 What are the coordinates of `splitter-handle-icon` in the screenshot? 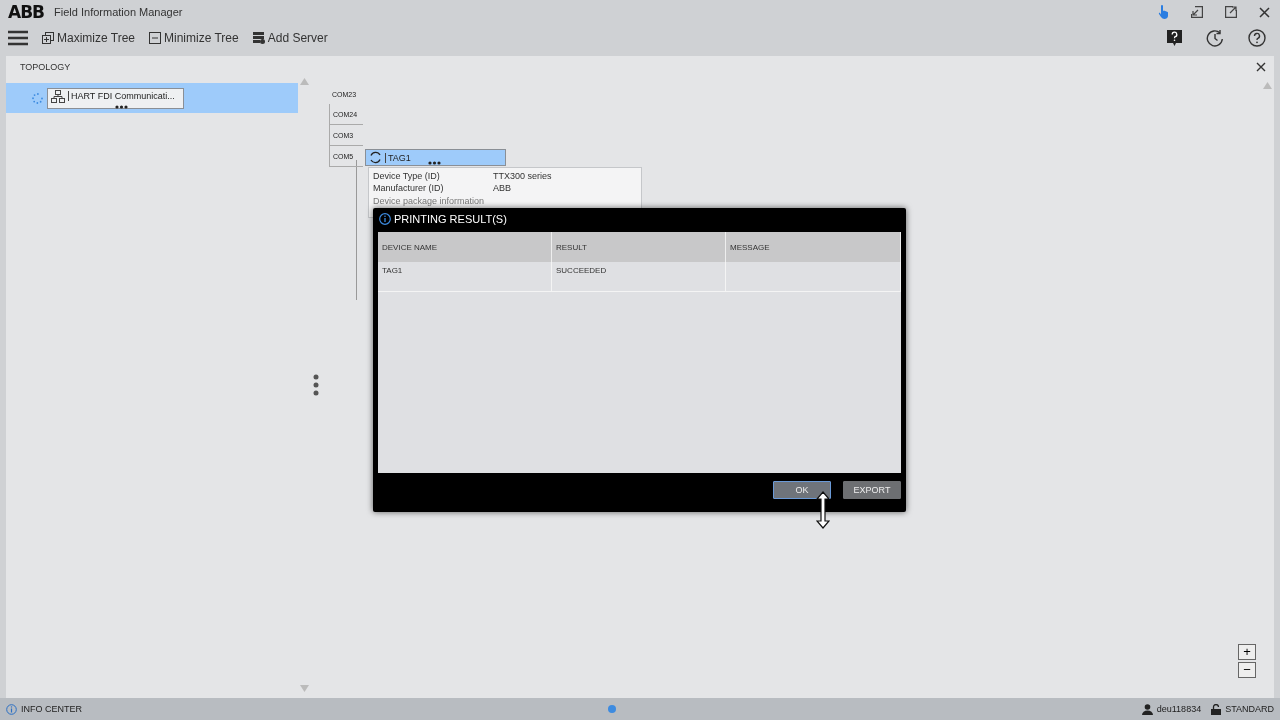 It's located at (316, 385).